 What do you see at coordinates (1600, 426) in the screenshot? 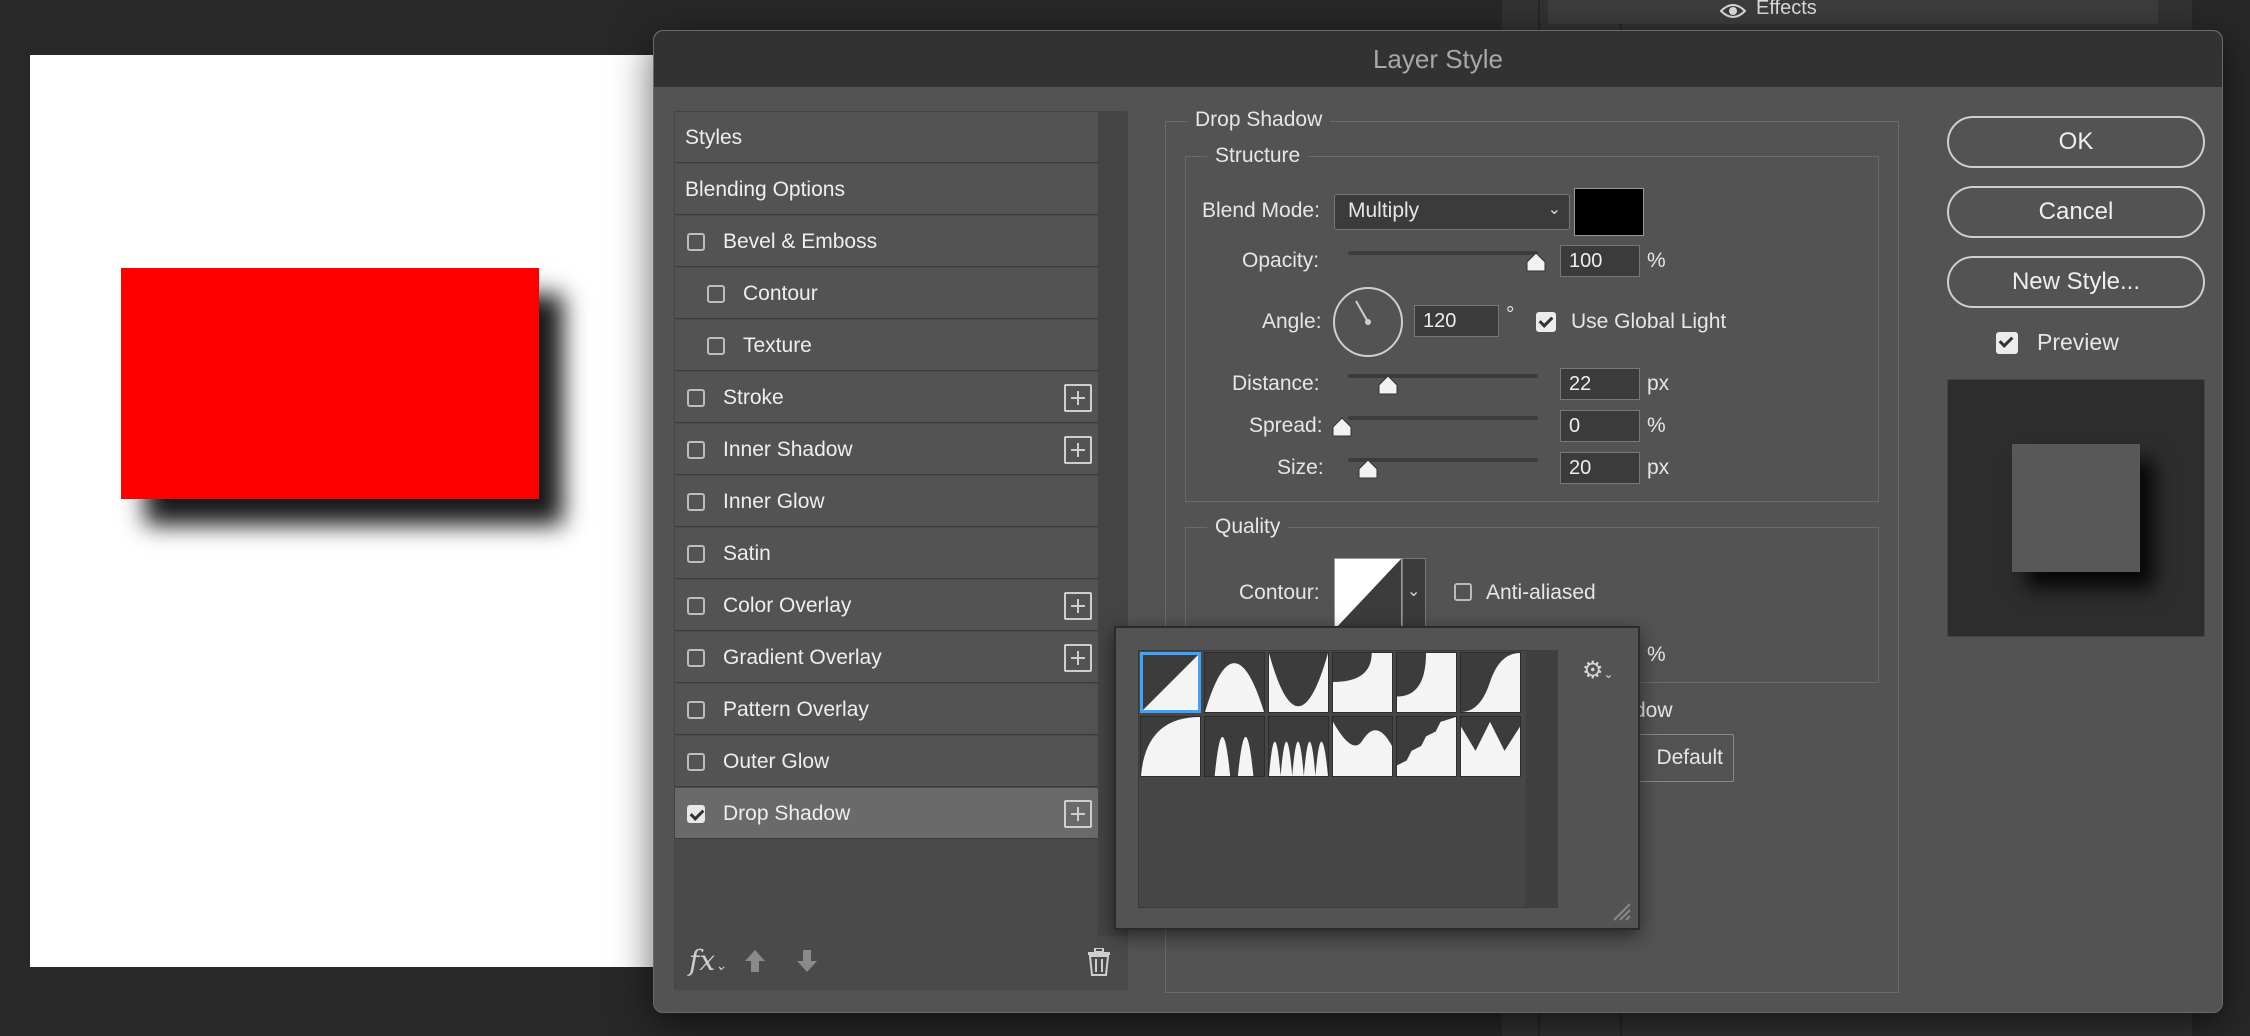
I see `spread-input: 0` at bounding box center [1600, 426].